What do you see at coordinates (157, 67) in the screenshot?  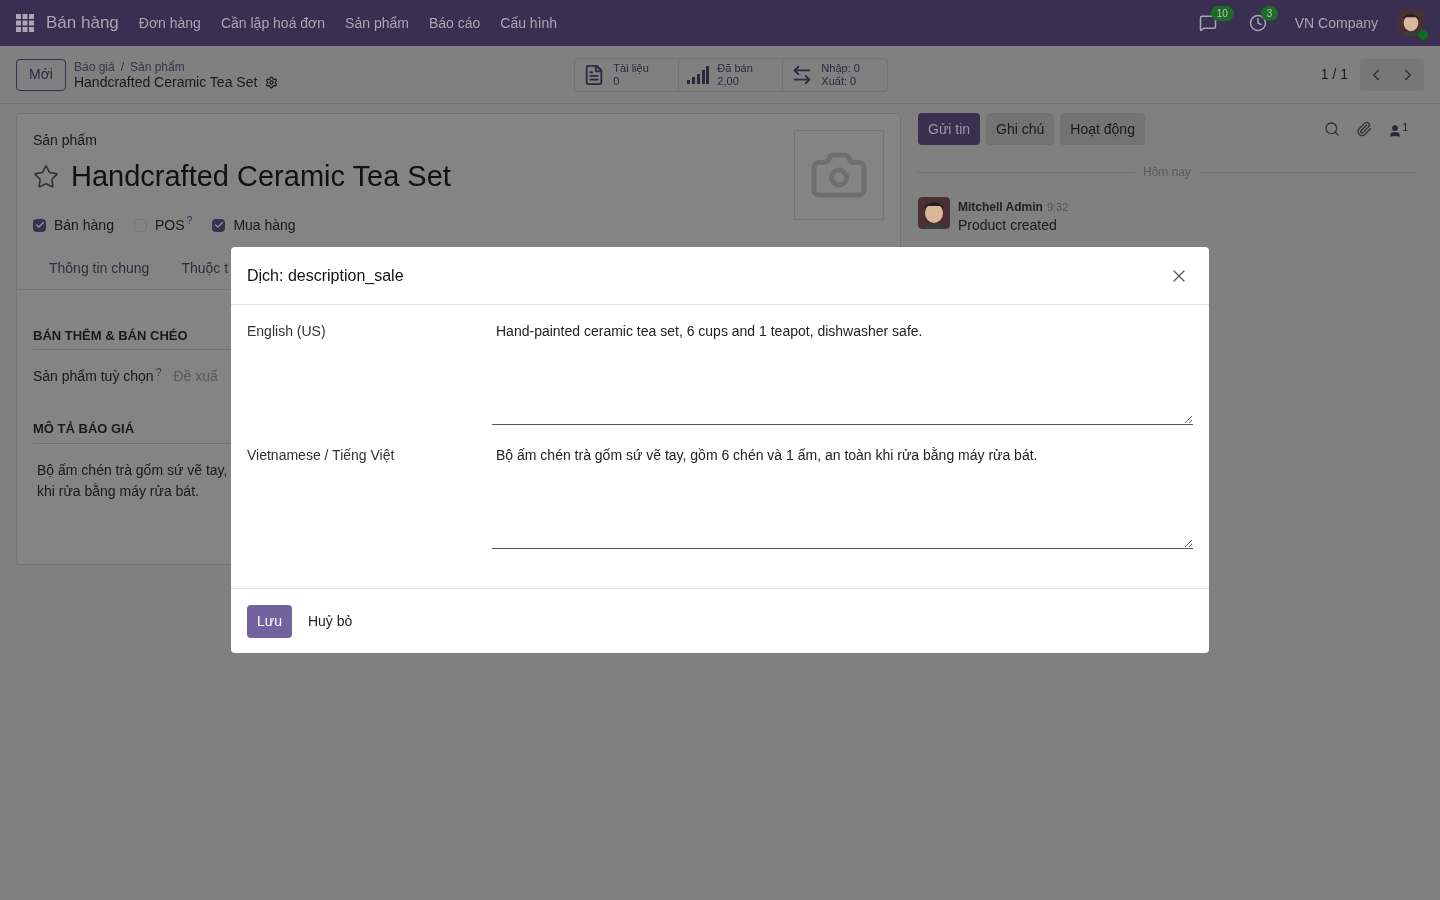 I see `breadcrumb-link: Sản phẩm` at bounding box center [157, 67].